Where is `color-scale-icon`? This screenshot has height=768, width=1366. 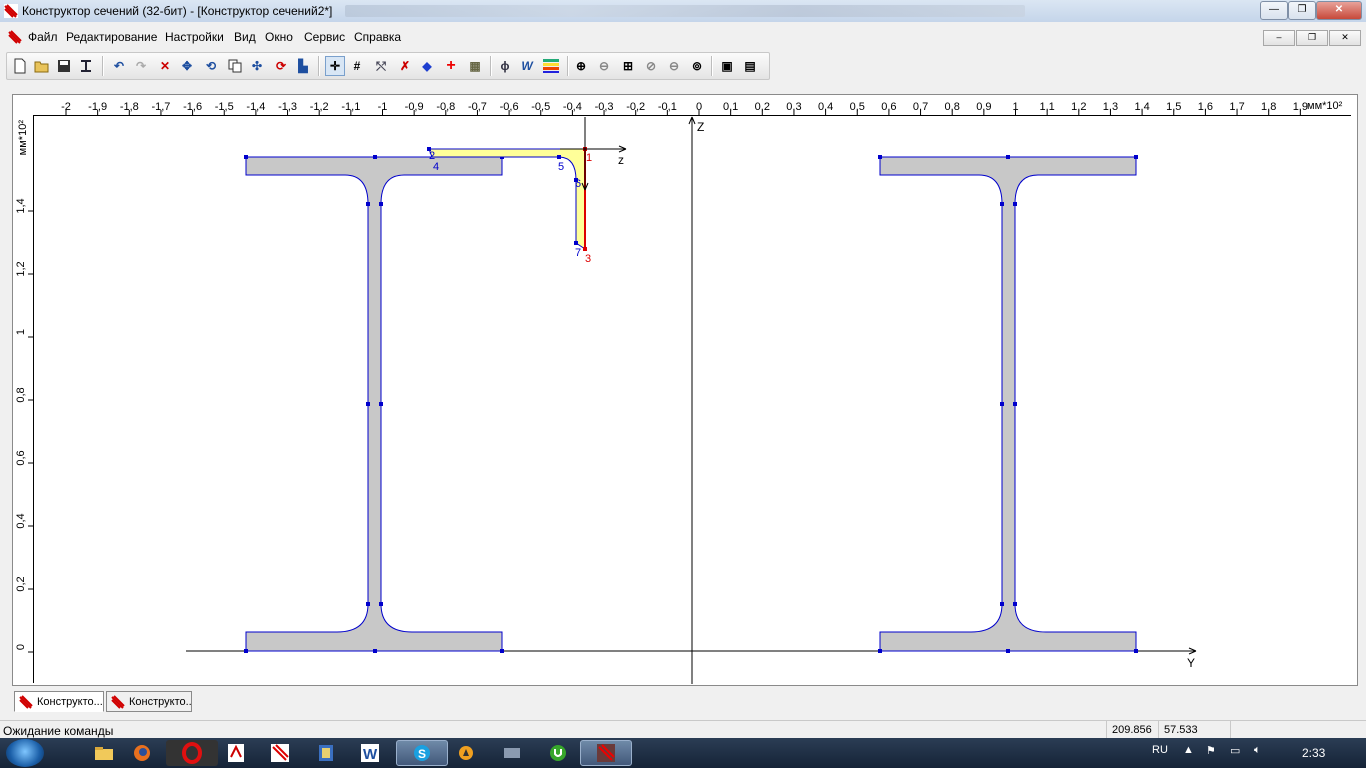
color-scale-icon is located at coordinates (551, 66).